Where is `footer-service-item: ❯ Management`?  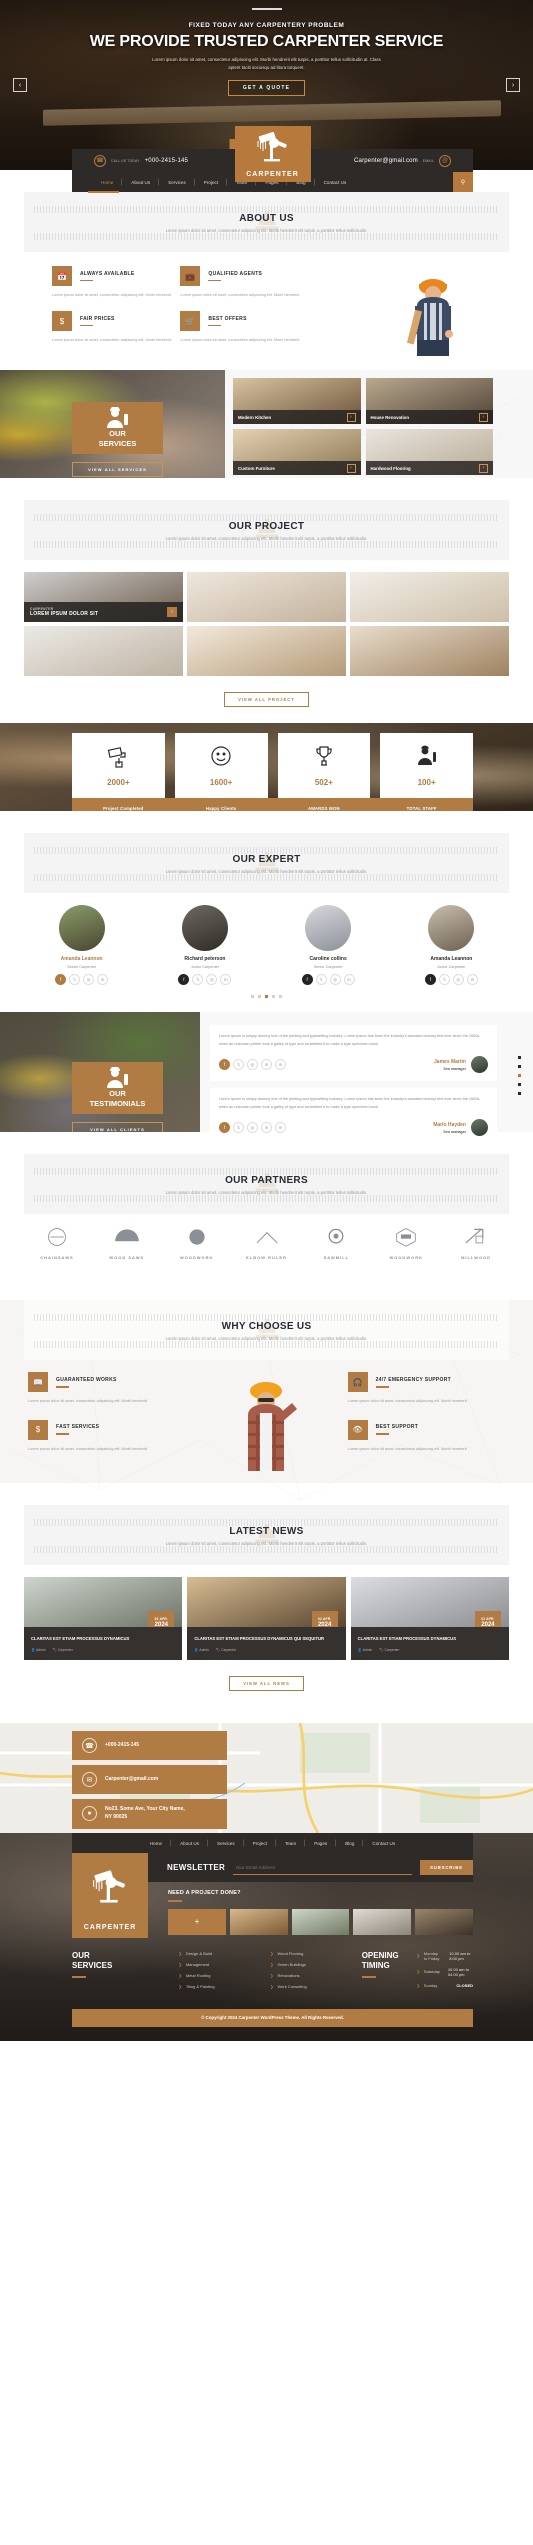
footer-service-item: ❯ Management is located at coordinates (219, 1964).